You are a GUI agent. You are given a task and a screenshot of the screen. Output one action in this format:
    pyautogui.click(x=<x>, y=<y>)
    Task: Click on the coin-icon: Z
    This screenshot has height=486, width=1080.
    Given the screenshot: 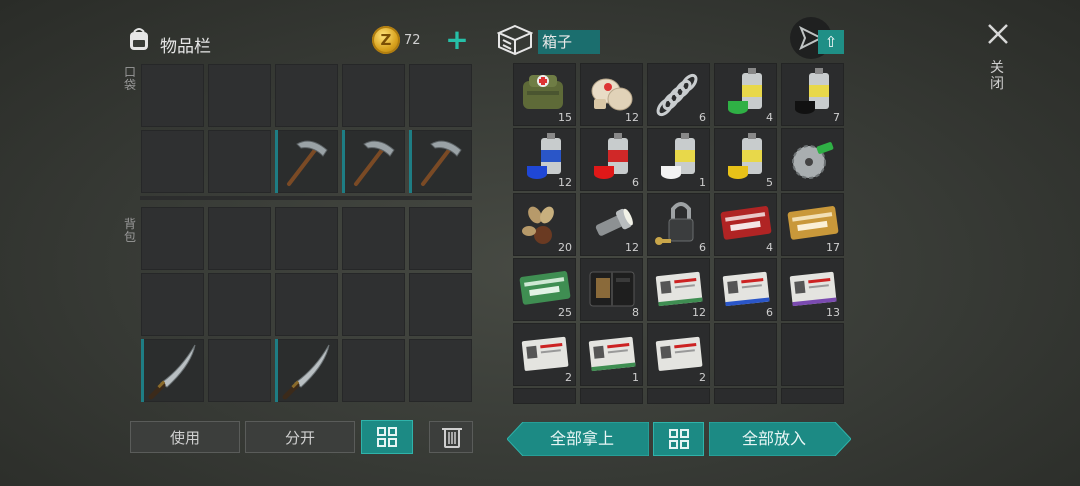 What is the action you would take?
    pyautogui.click(x=386, y=40)
    